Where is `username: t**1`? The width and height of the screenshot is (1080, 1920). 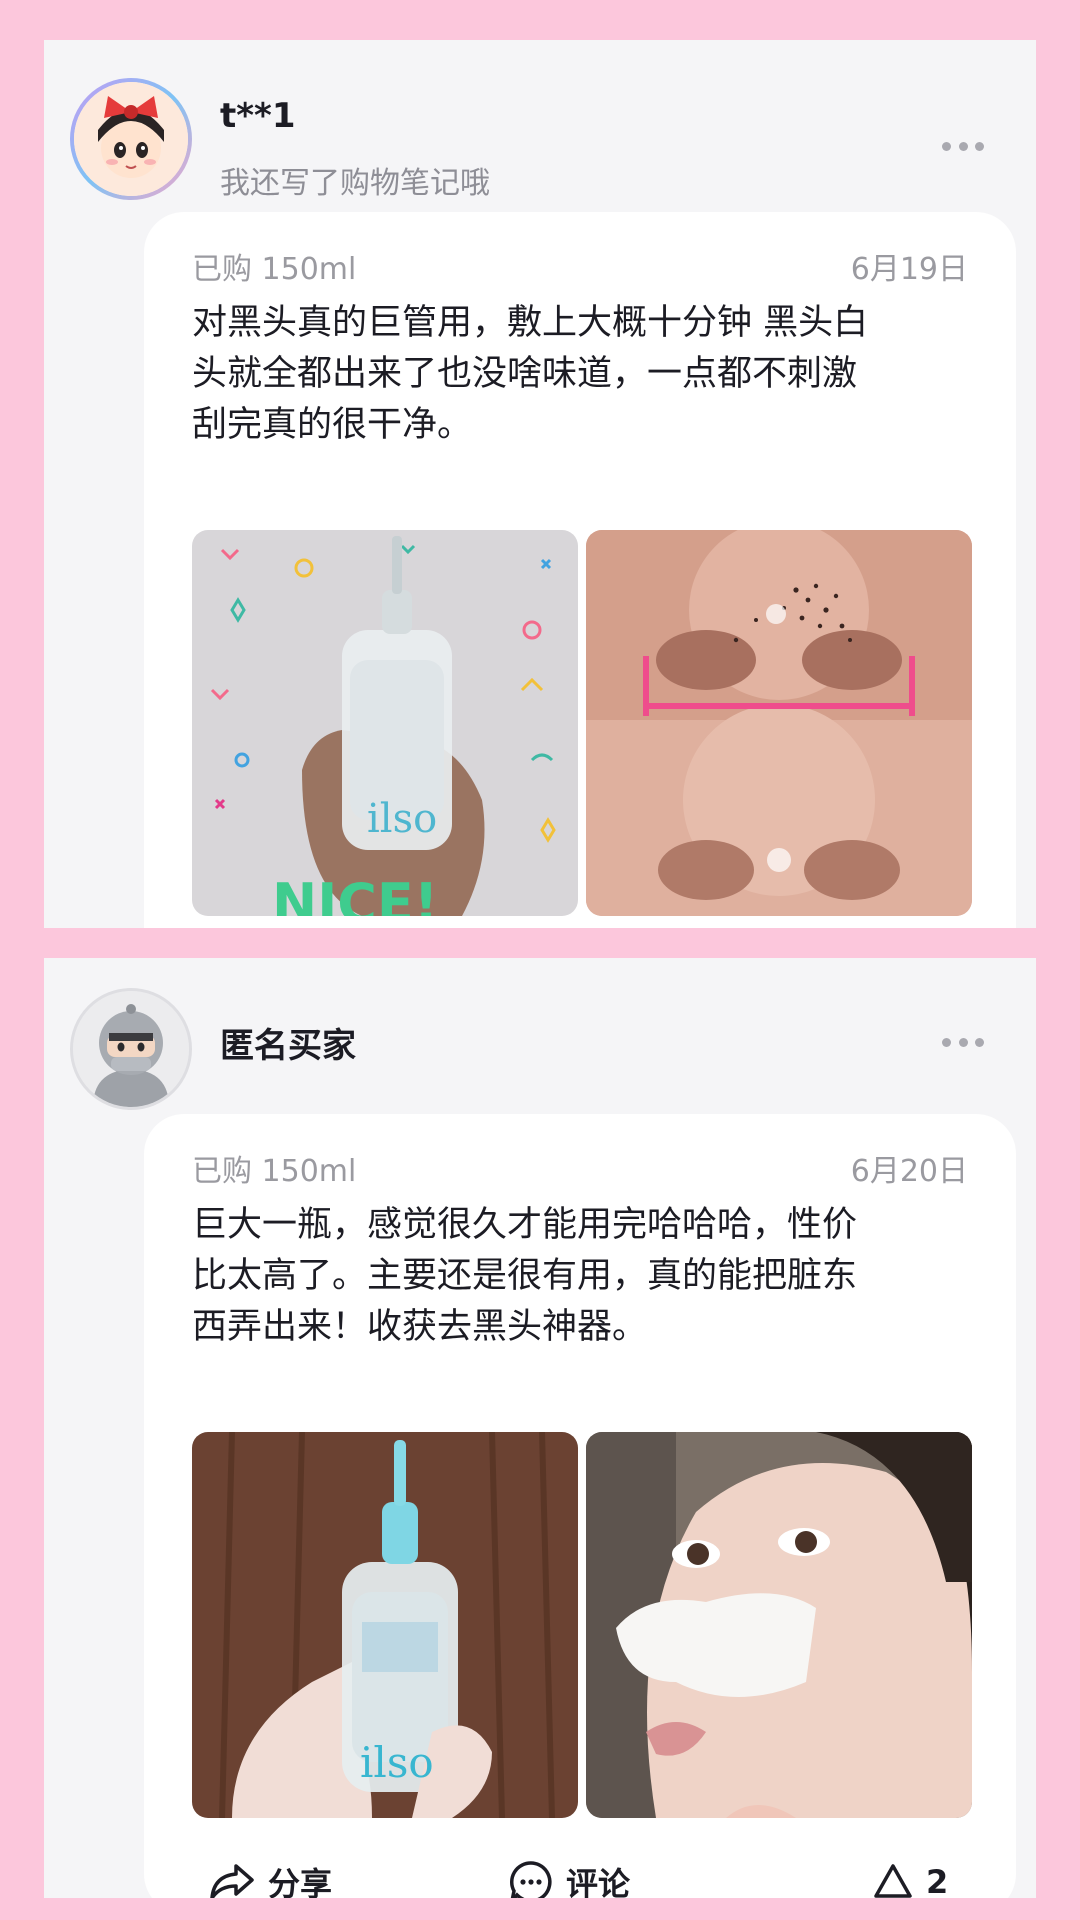
username: t**1 is located at coordinates (257, 116).